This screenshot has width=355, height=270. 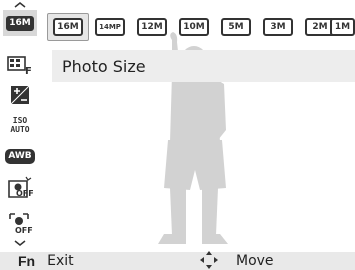 I want to click on size-option-12m: 12M, so click(x=152, y=27).